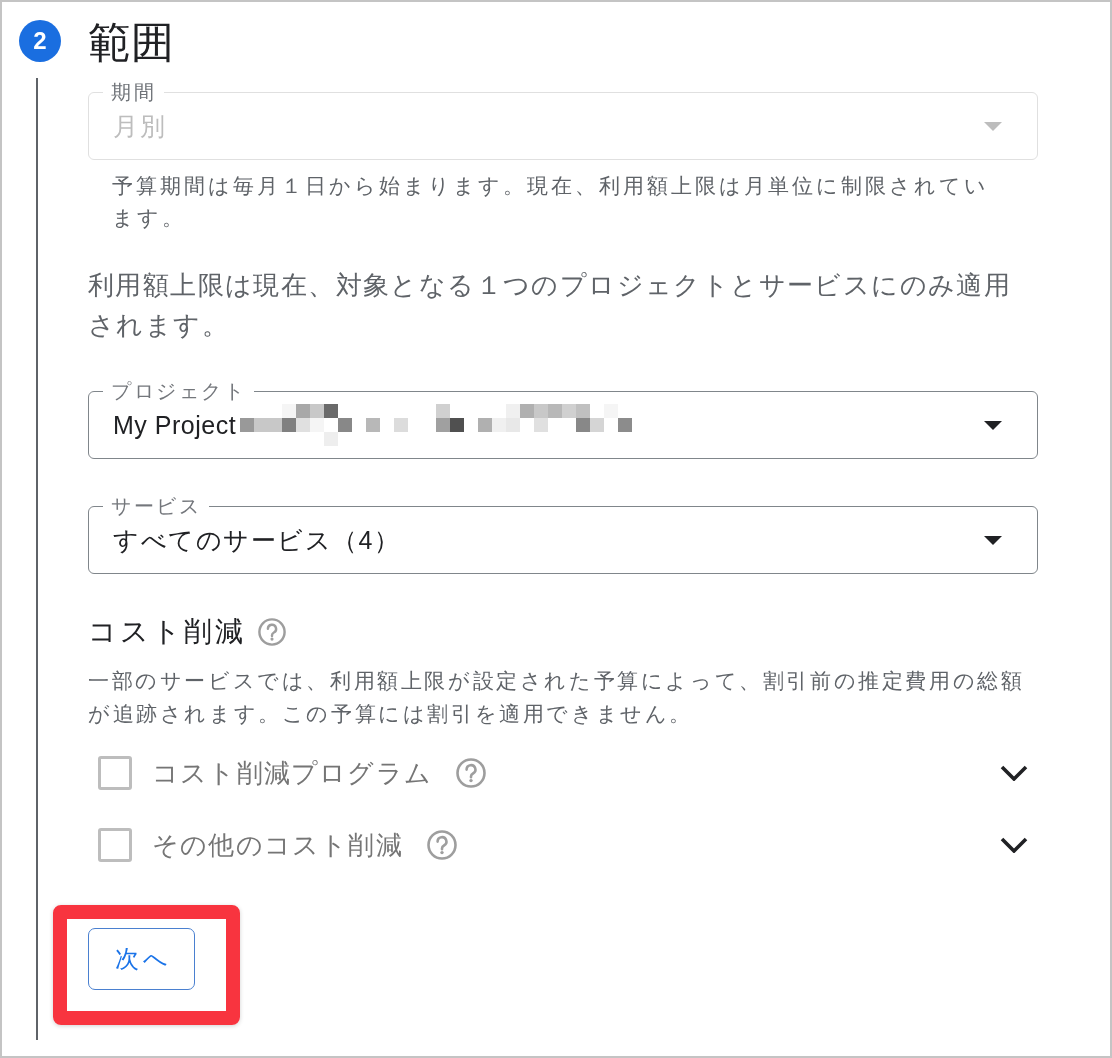 This screenshot has width=1112, height=1058. Describe the element at coordinates (133, 92) in the screenshot. I see `field-label: 期間` at that location.